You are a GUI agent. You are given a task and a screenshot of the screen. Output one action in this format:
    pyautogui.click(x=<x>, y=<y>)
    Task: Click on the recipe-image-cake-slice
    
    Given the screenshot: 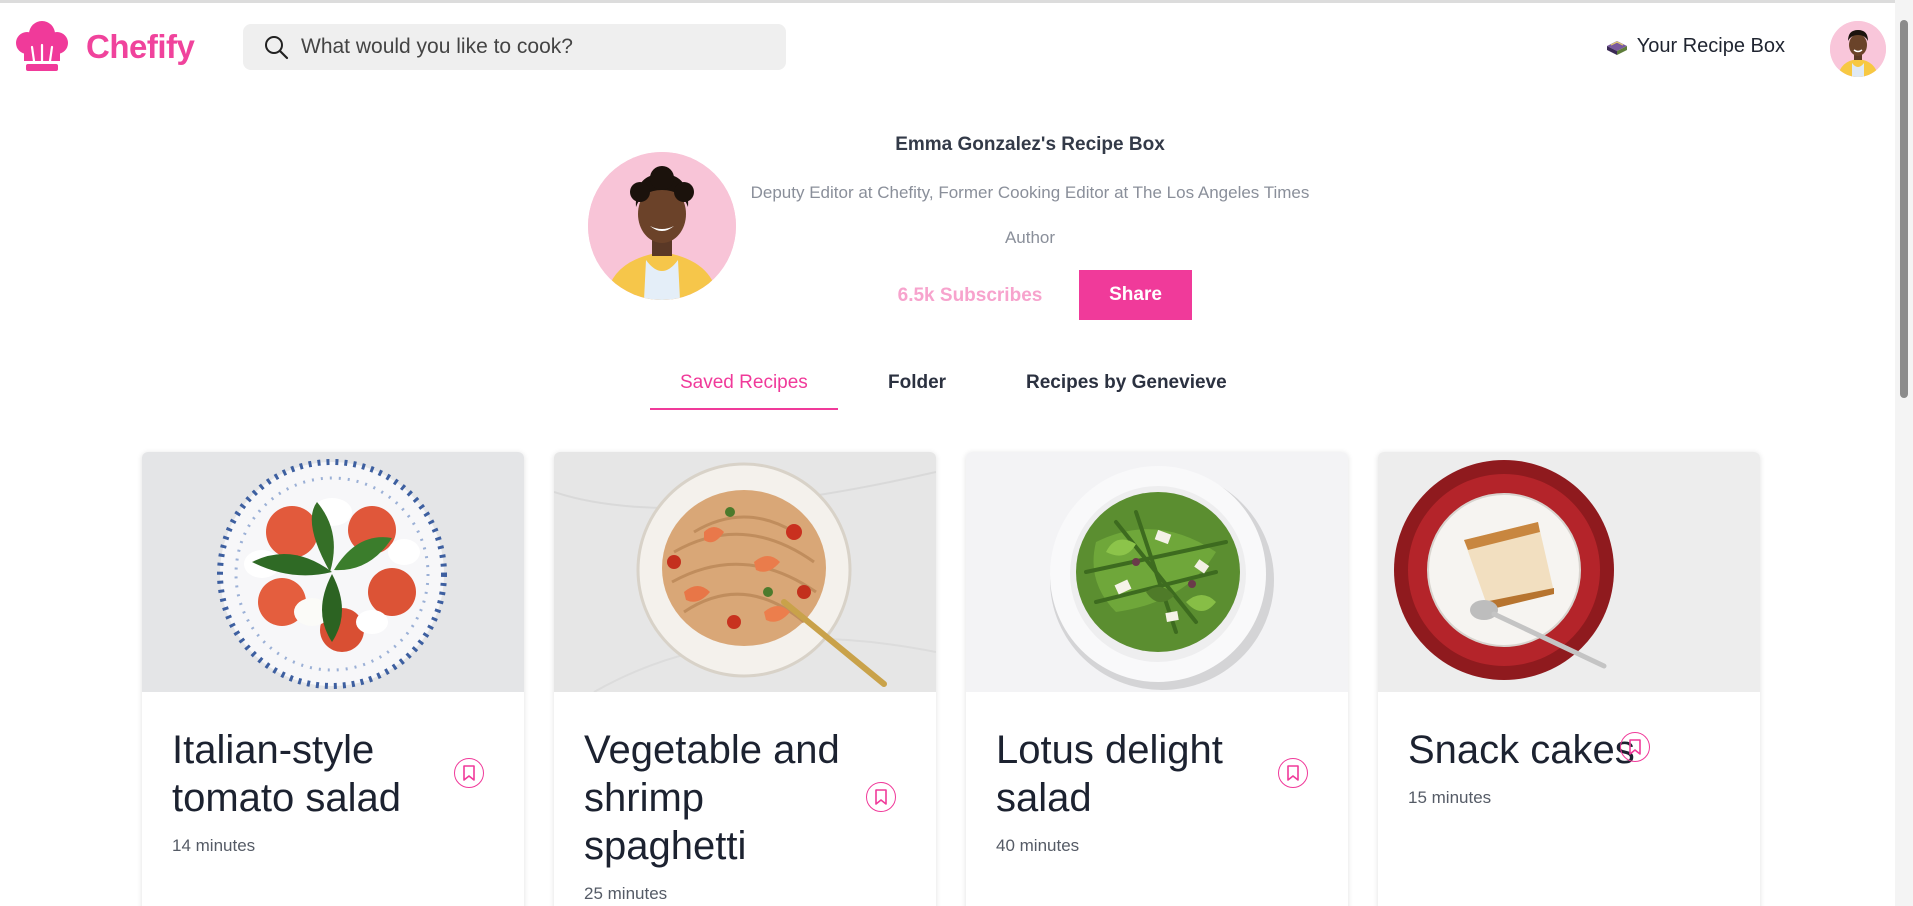 What is the action you would take?
    pyautogui.click(x=1569, y=572)
    